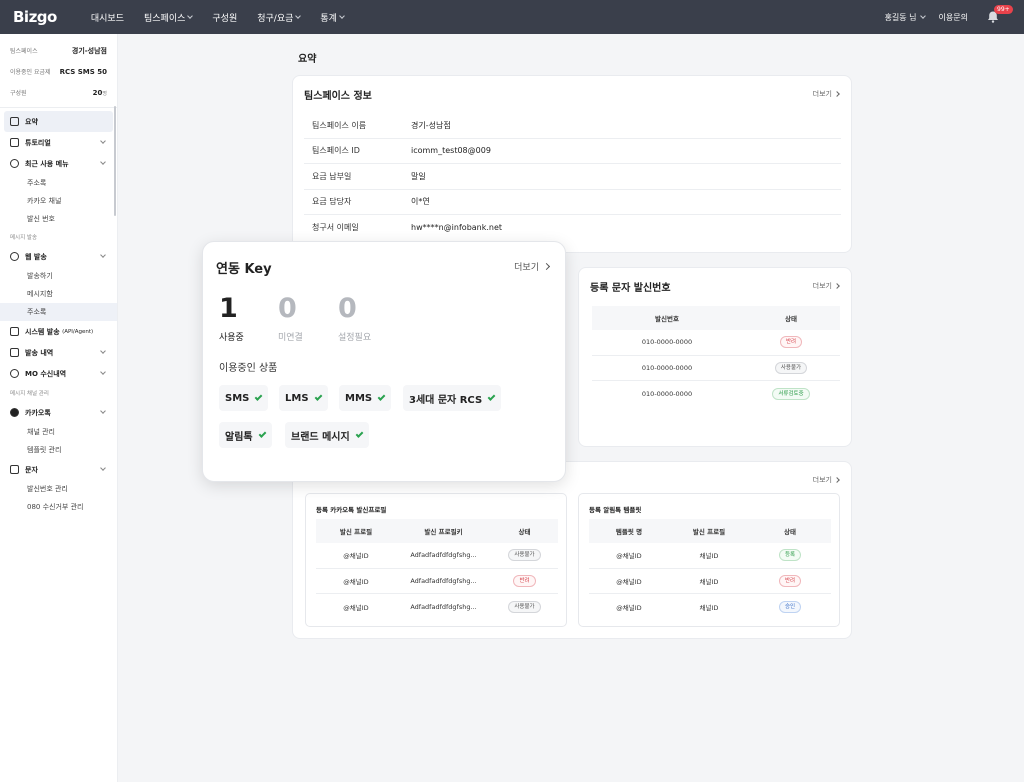  Describe the element at coordinates (58, 201) in the screenshot. I see `sidebar-sub-kakao-channel: 카카오 채널` at that location.